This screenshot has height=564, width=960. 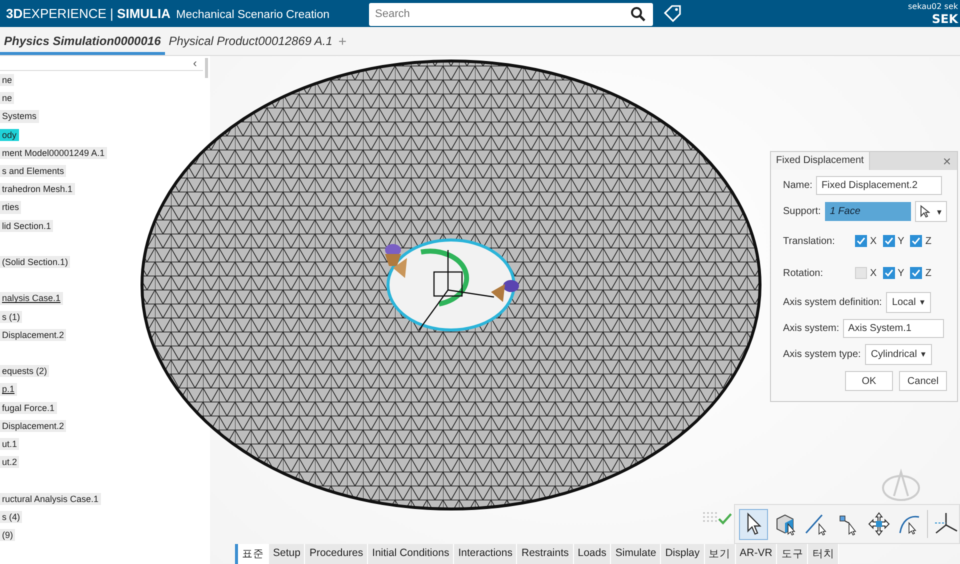 What do you see at coordinates (683, 554) in the screenshot?
I see `section-tab: Display` at bounding box center [683, 554].